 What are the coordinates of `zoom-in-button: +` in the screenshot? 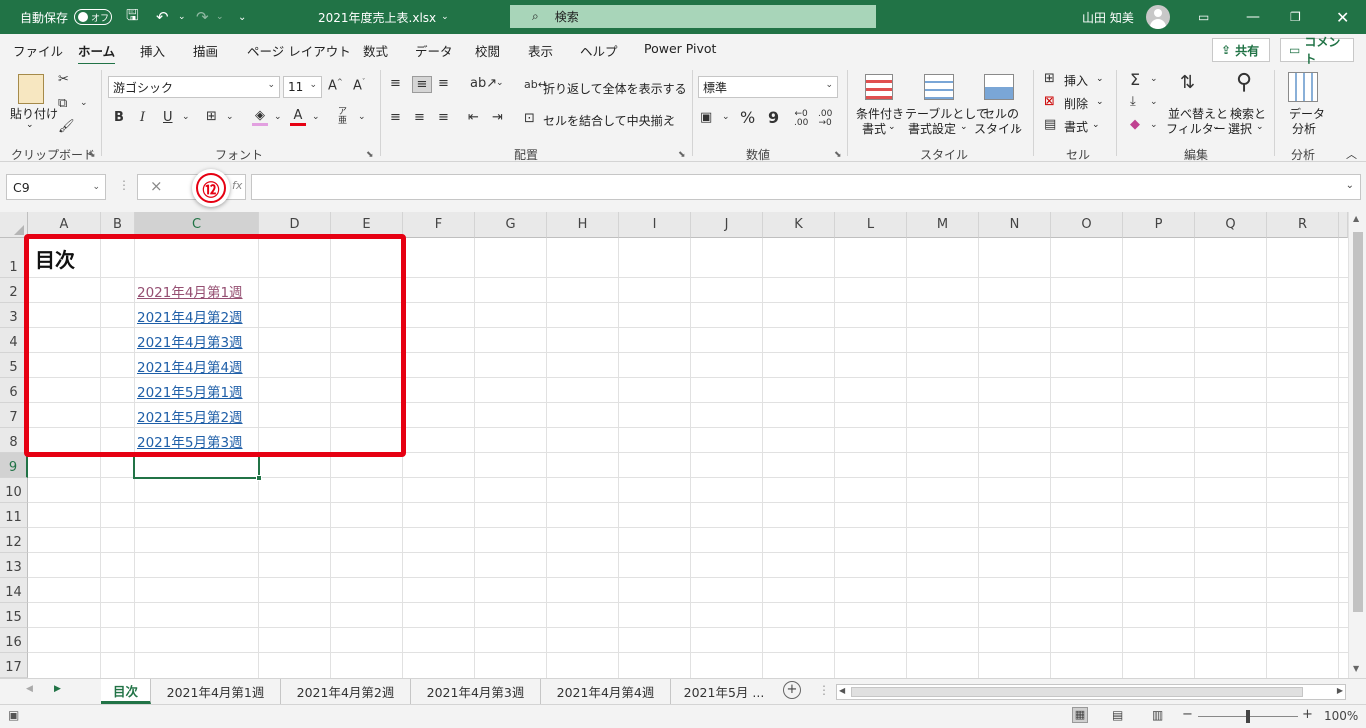 It's located at (1307, 714).